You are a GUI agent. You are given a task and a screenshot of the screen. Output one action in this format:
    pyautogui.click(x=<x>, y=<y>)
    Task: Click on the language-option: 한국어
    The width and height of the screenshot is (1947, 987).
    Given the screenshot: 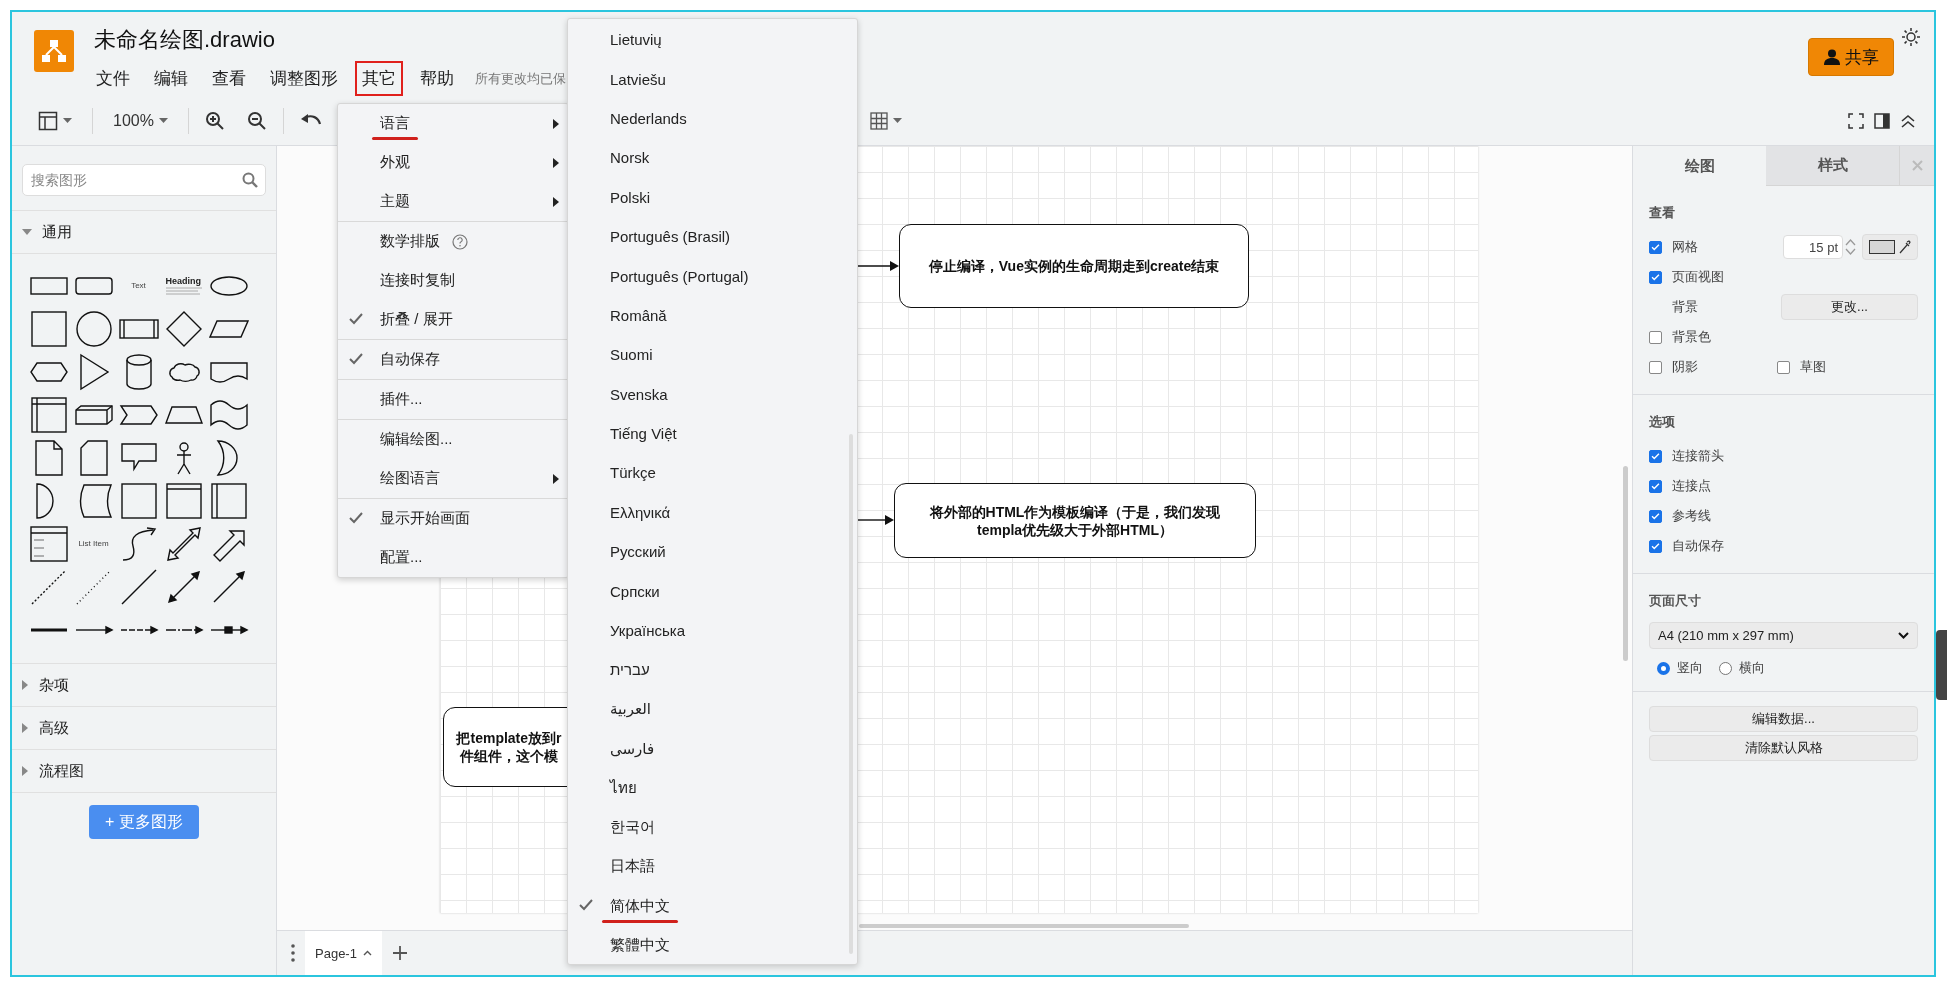 What is the action you would take?
    pyautogui.click(x=712, y=827)
    